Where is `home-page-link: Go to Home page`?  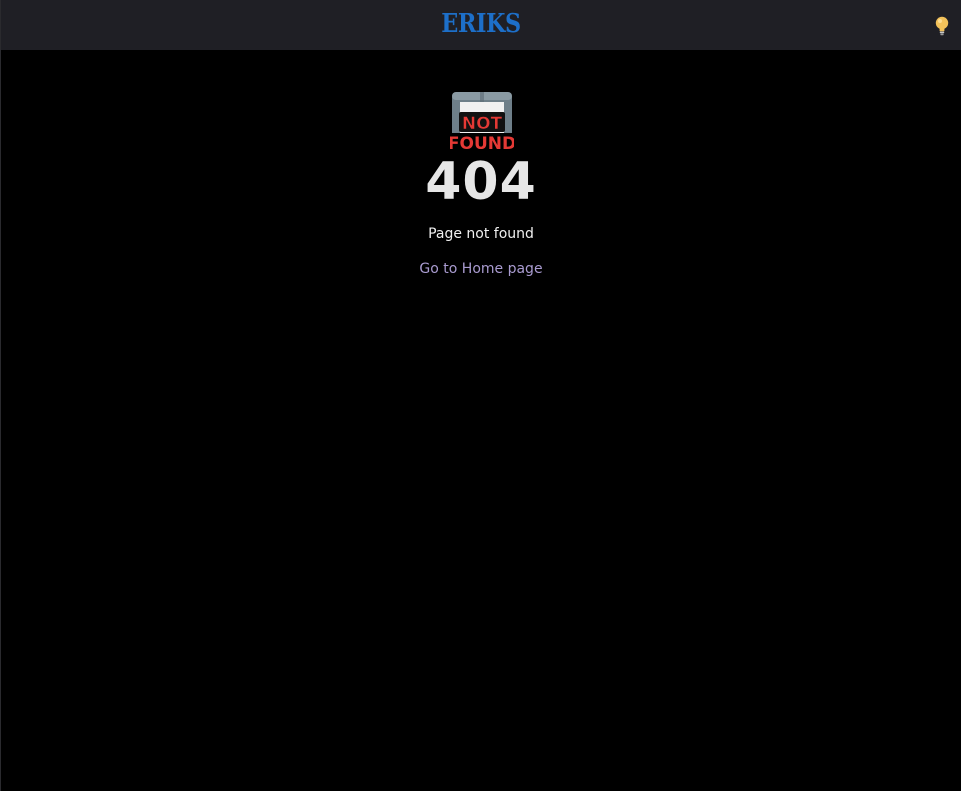
home-page-link: Go to Home page is located at coordinates (480, 269).